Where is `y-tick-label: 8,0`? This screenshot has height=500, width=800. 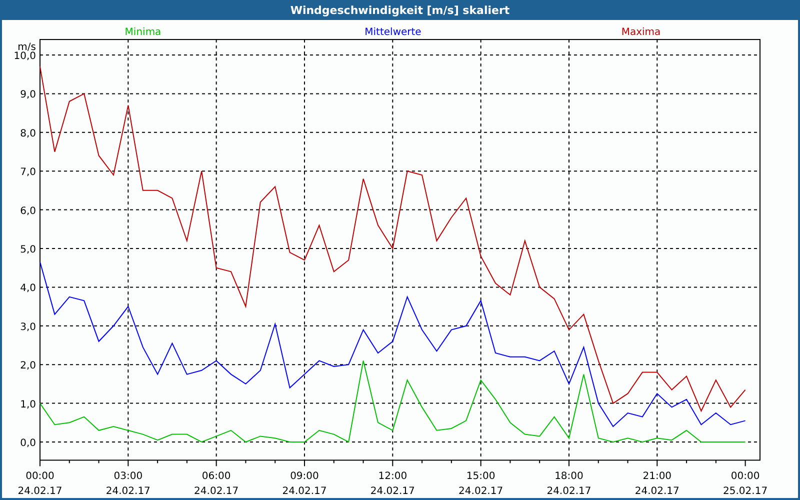 y-tick-label: 8,0 is located at coordinates (28, 134).